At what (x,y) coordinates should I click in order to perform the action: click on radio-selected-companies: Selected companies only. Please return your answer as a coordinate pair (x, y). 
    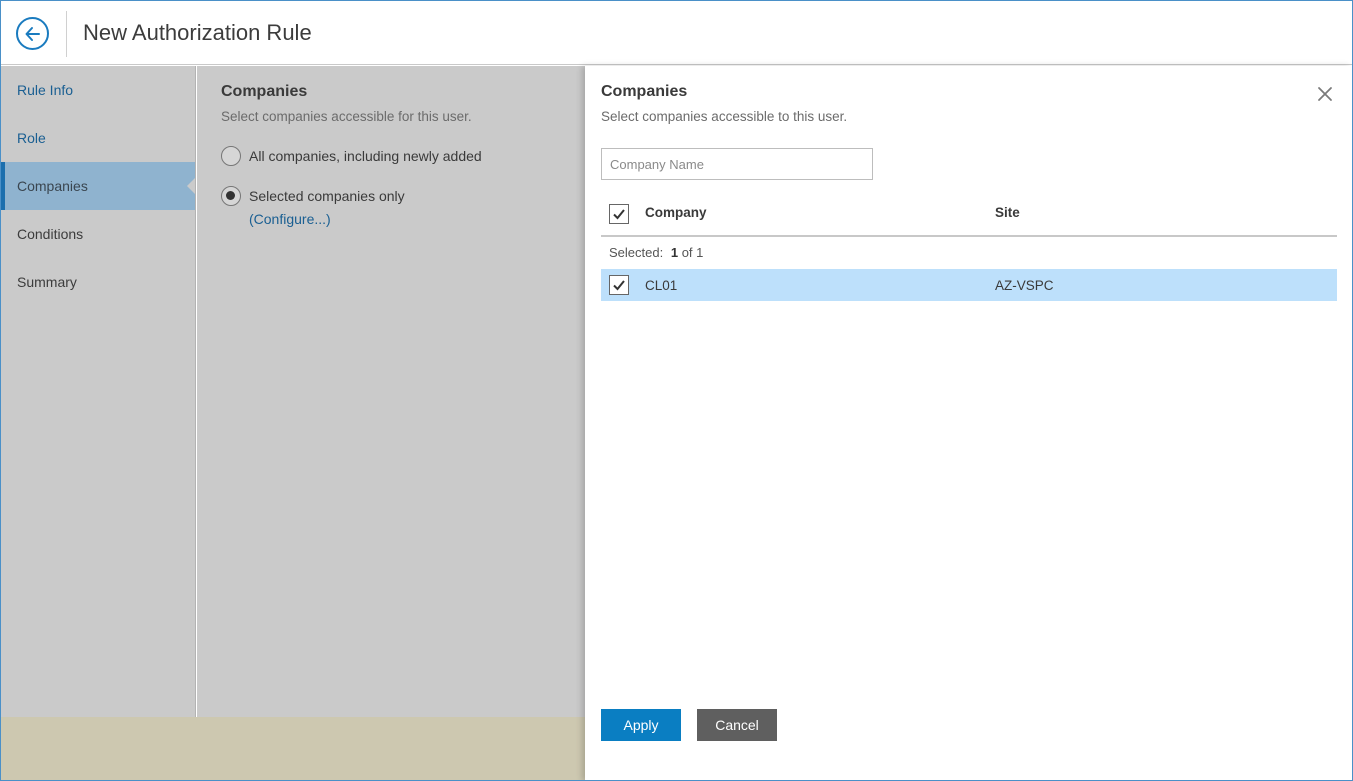
    Looking at the image, I should click on (313, 196).